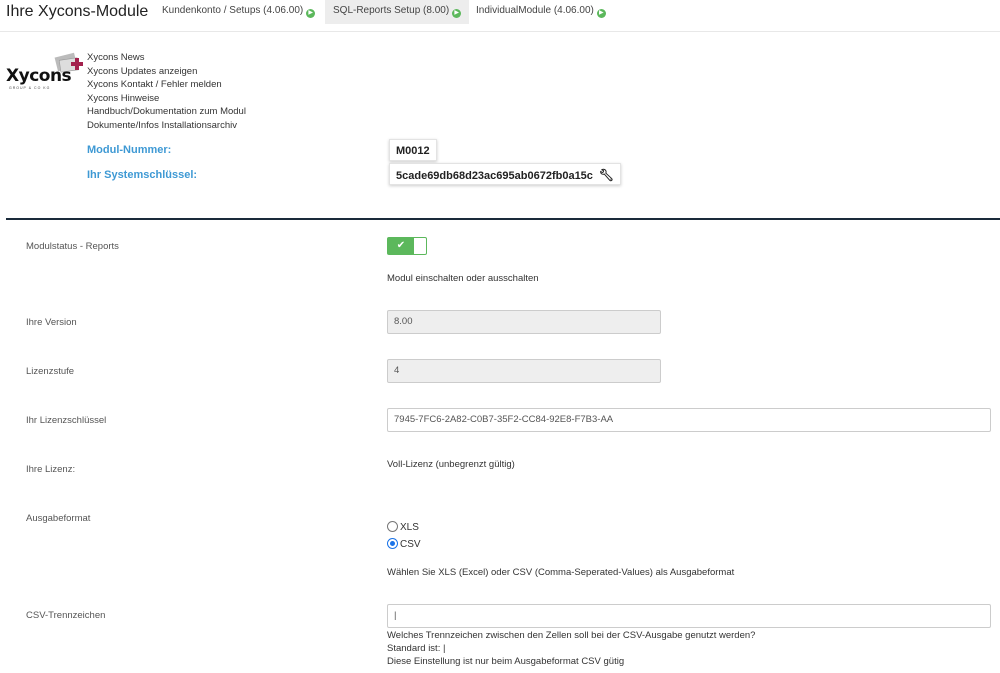 This screenshot has height=673, width=1000. I want to click on link-dokumente: Dokumente/Infos Installationsarchiv, so click(166, 126).